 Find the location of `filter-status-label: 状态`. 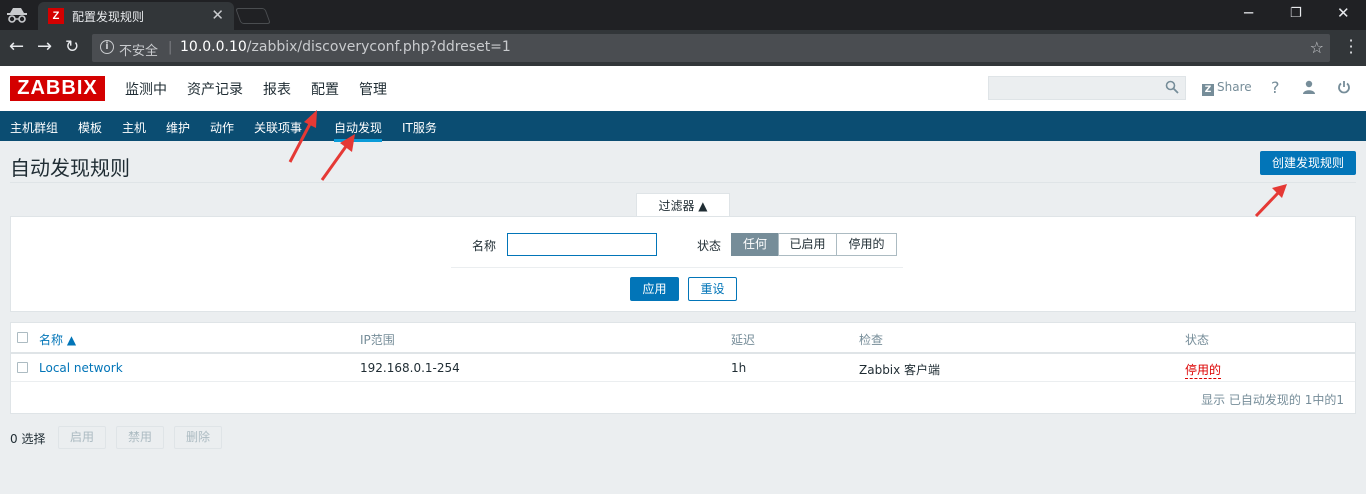

filter-status-label: 状态 is located at coordinates (709, 246).